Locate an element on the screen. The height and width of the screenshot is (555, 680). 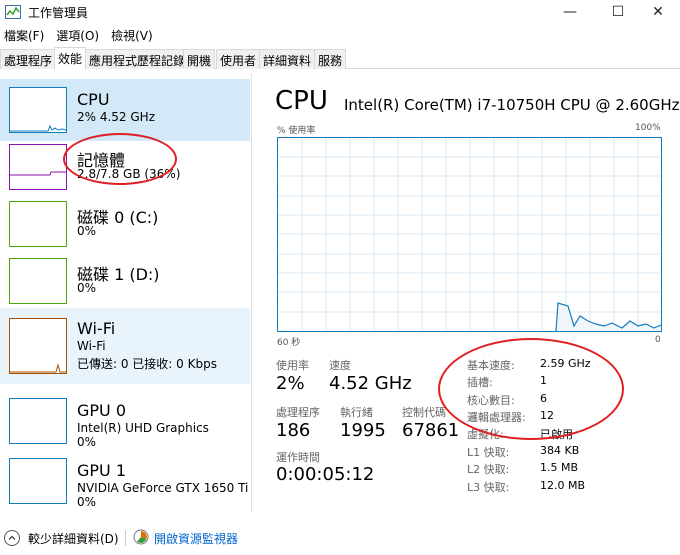
tab-performance: 效能 is located at coordinates (70, 58).